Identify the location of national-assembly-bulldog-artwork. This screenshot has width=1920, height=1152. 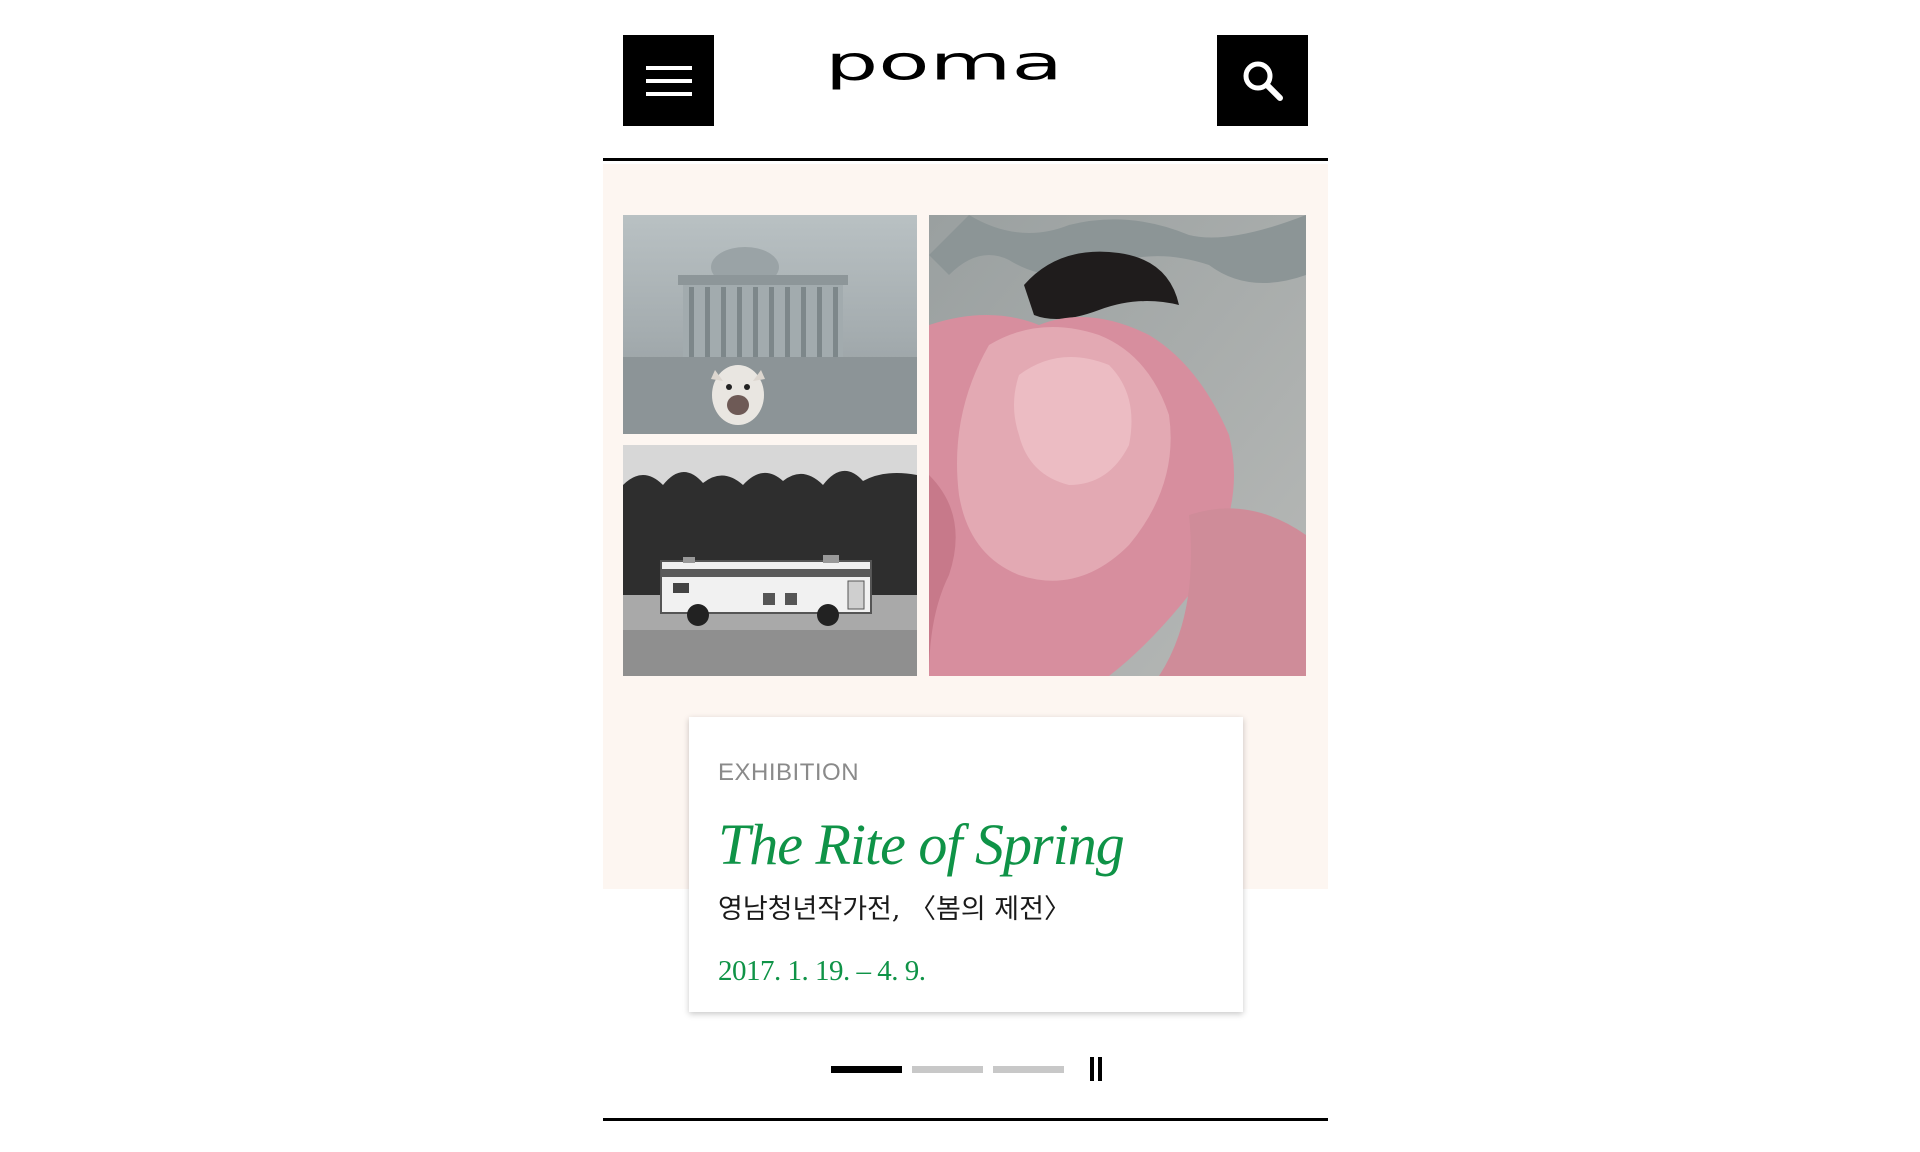
(770, 324).